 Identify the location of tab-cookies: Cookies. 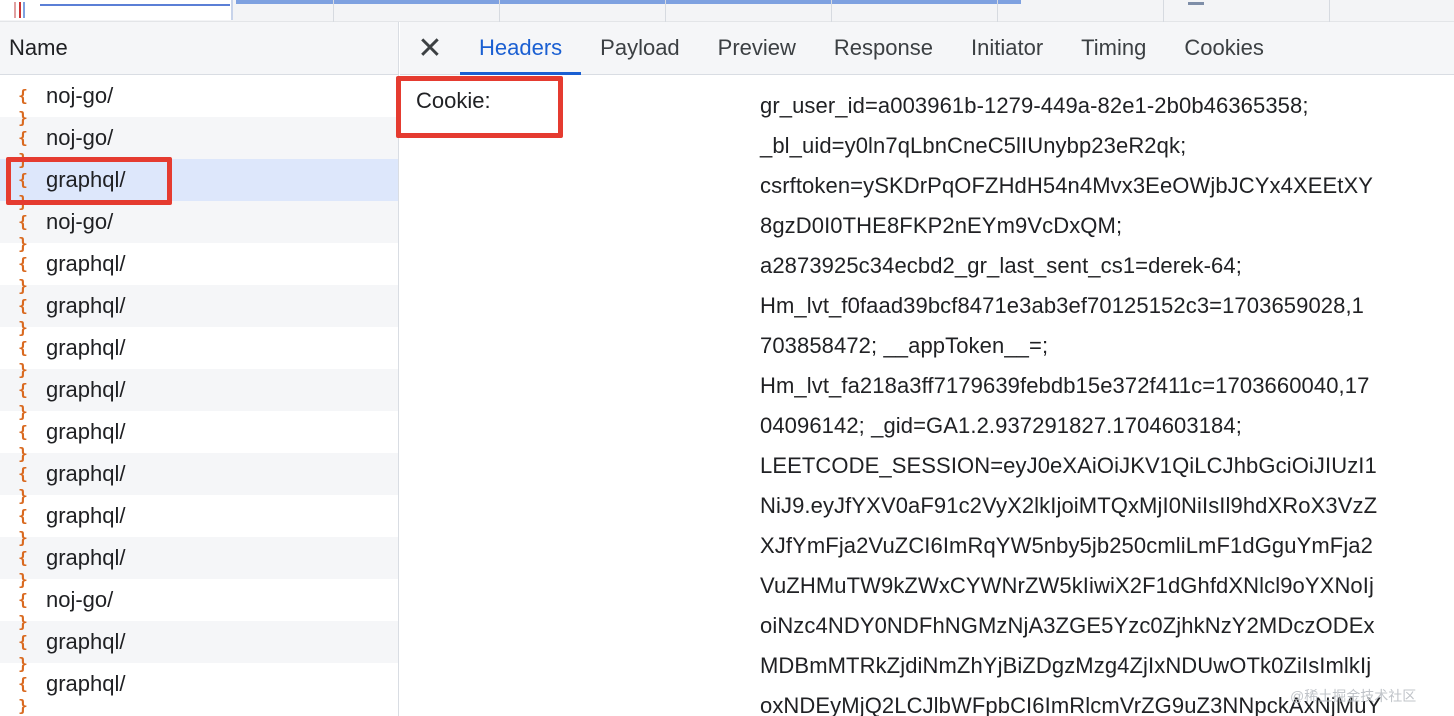
(1223, 48).